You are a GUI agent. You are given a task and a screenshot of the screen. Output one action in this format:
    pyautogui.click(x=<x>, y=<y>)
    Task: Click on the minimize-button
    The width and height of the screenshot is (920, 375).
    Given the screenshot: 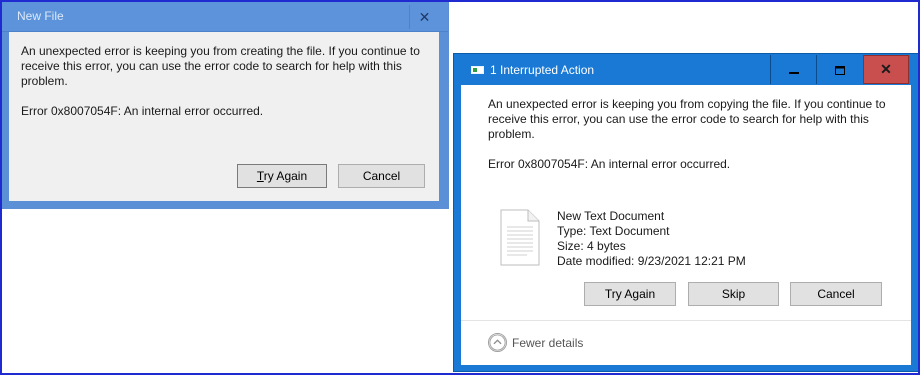 What is the action you would take?
    pyautogui.click(x=793, y=69)
    